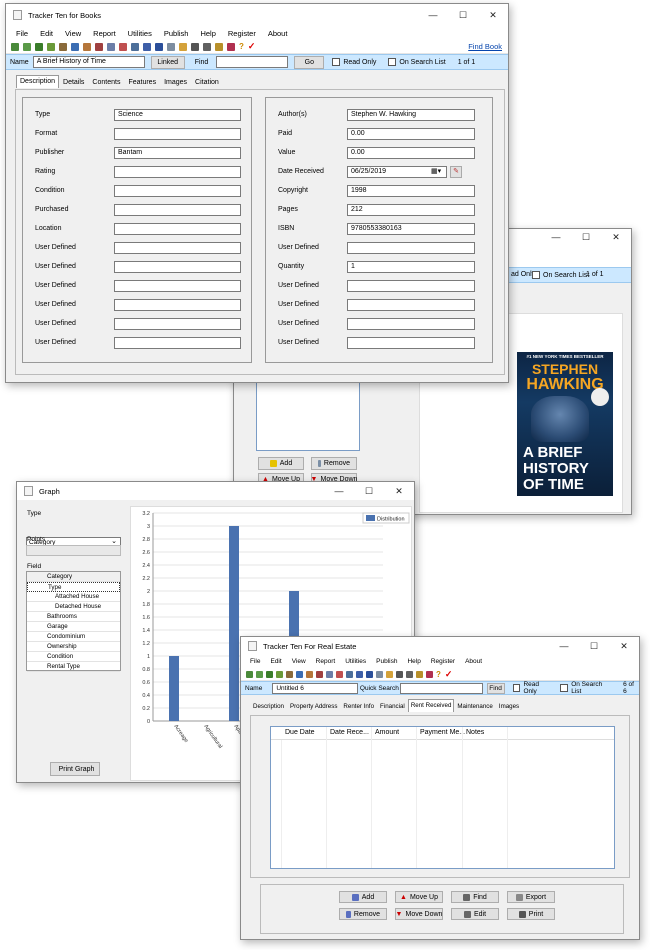 This screenshot has height=950, width=650. Describe the element at coordinates (73, 667) in the screenshot. I see `field-grid-row: Rental Type` at that location.